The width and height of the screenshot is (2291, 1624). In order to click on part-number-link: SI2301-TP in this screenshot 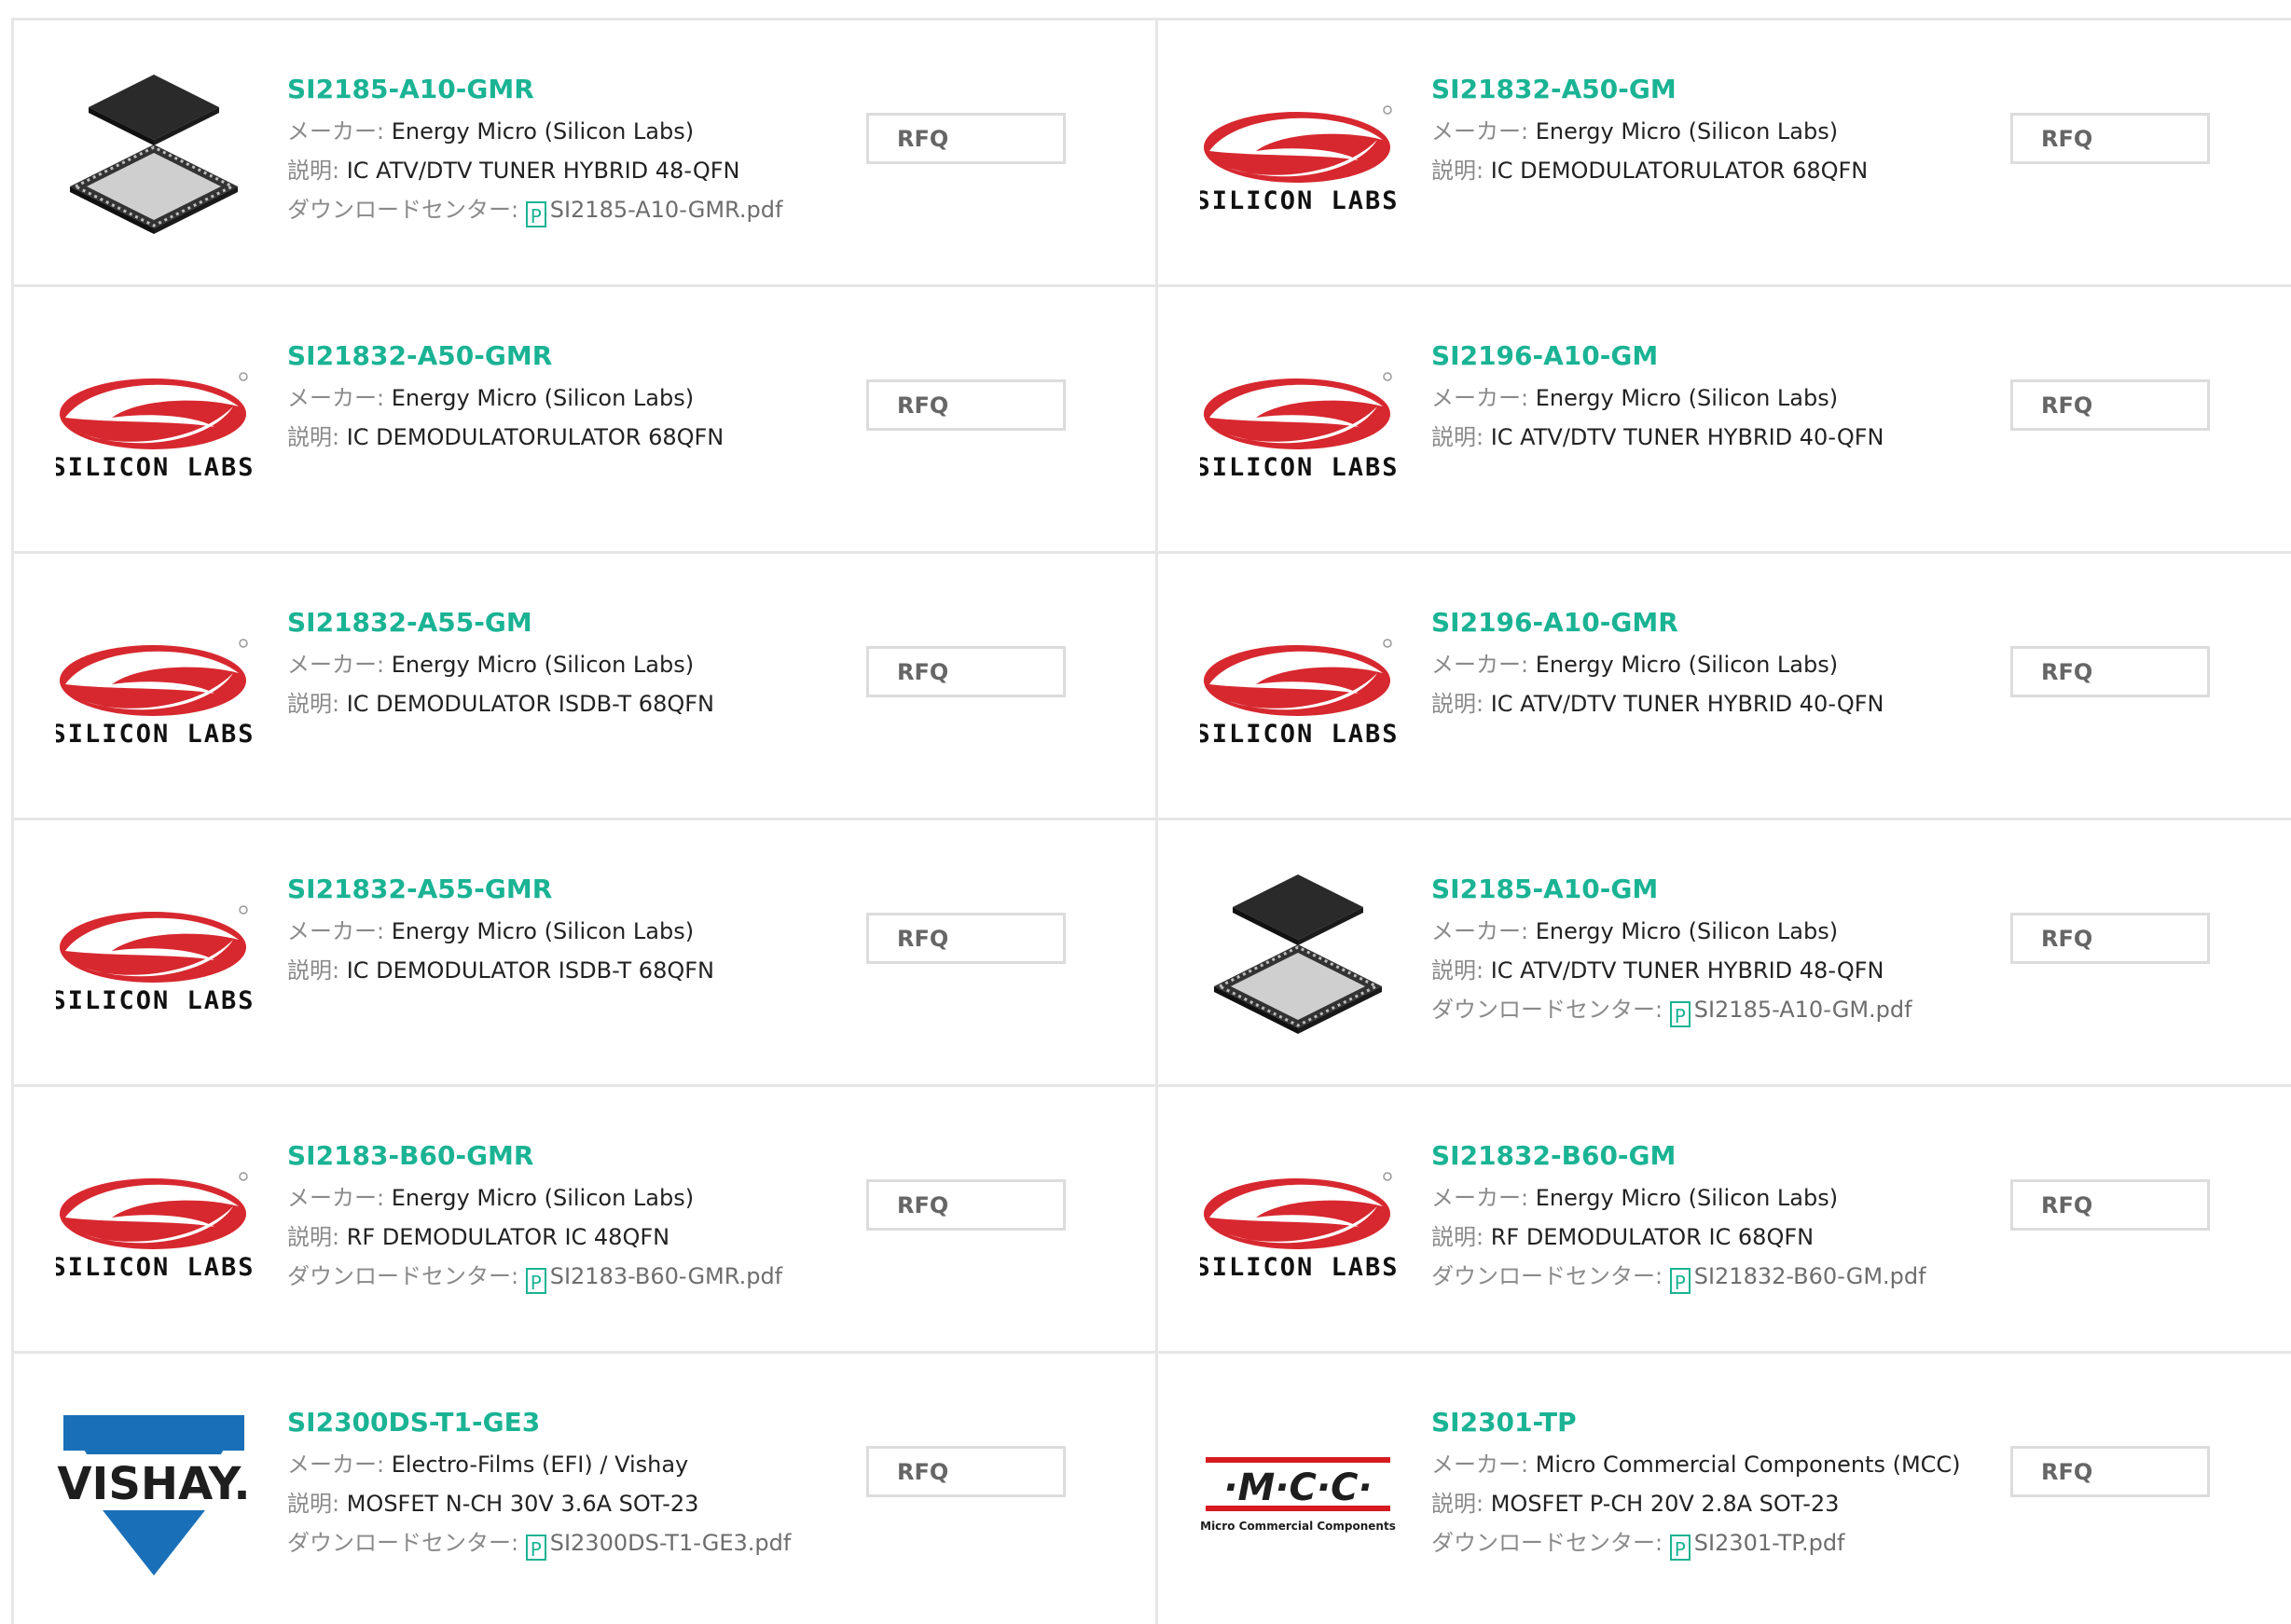, I will do `click(1692, 1422)`.